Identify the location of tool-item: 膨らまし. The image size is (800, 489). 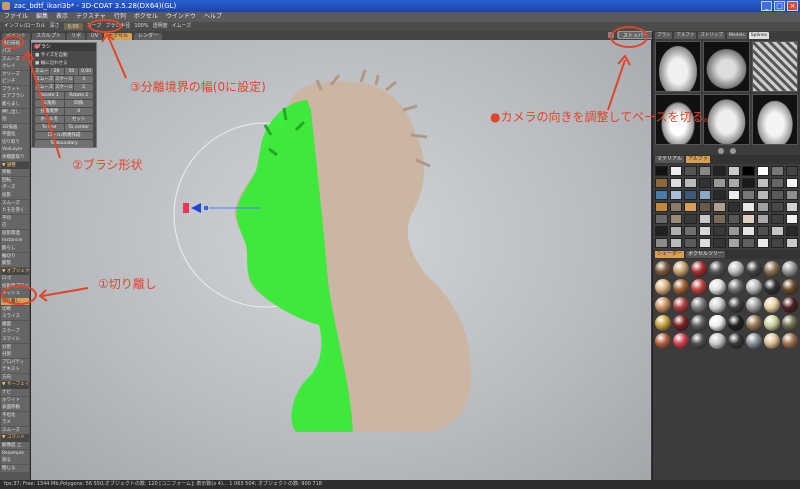
(15, 105).